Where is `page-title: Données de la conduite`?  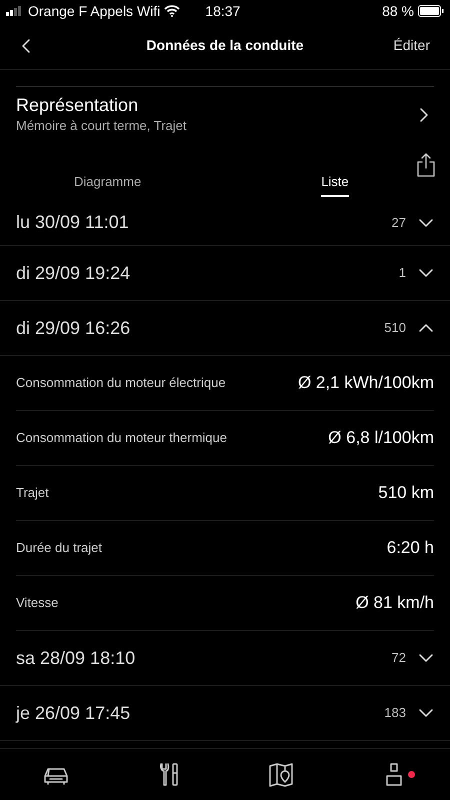 page-title: Données de la conduite is located at coordinates (225, 45).